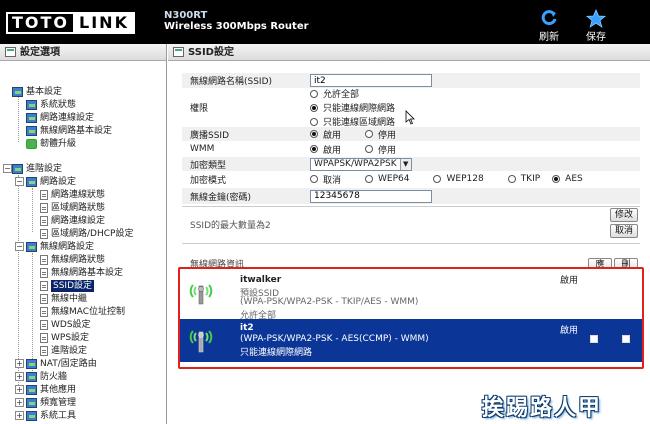 The image size is (650, 424). Describe the element at coordinates (371, 80) in the screenshot. I see `ssid-input` at that location.